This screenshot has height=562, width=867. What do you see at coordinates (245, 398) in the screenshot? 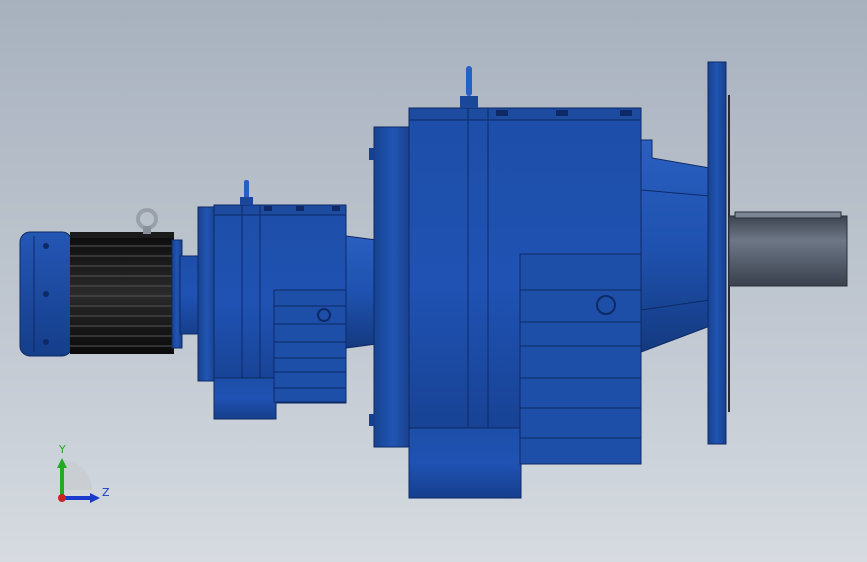
I see `primary-stage-foot` at bounding box center [245, 398].